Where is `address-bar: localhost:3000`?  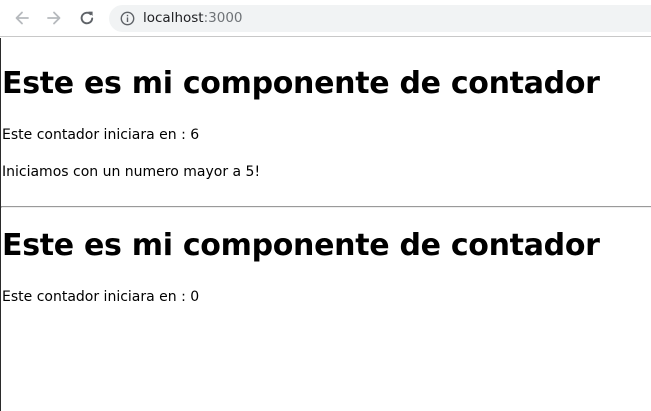
address-bar: localhost:3000 is located at coordinates (380, 18).